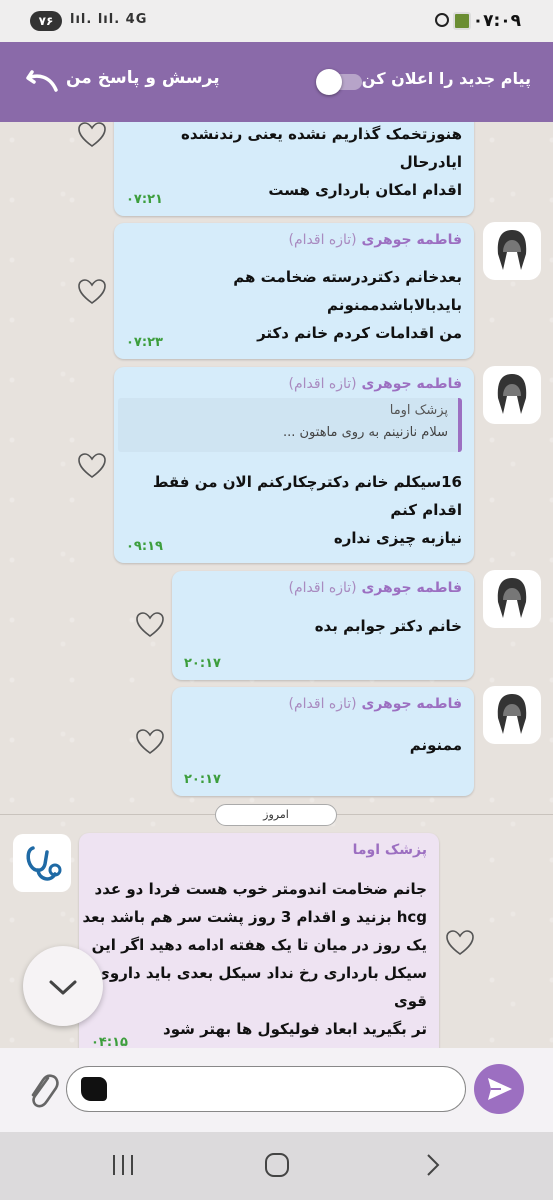 Image resolution: width=553 pixels, height=1200 pixels. I want to click on recent-apps-icon, so click(123, 1165).